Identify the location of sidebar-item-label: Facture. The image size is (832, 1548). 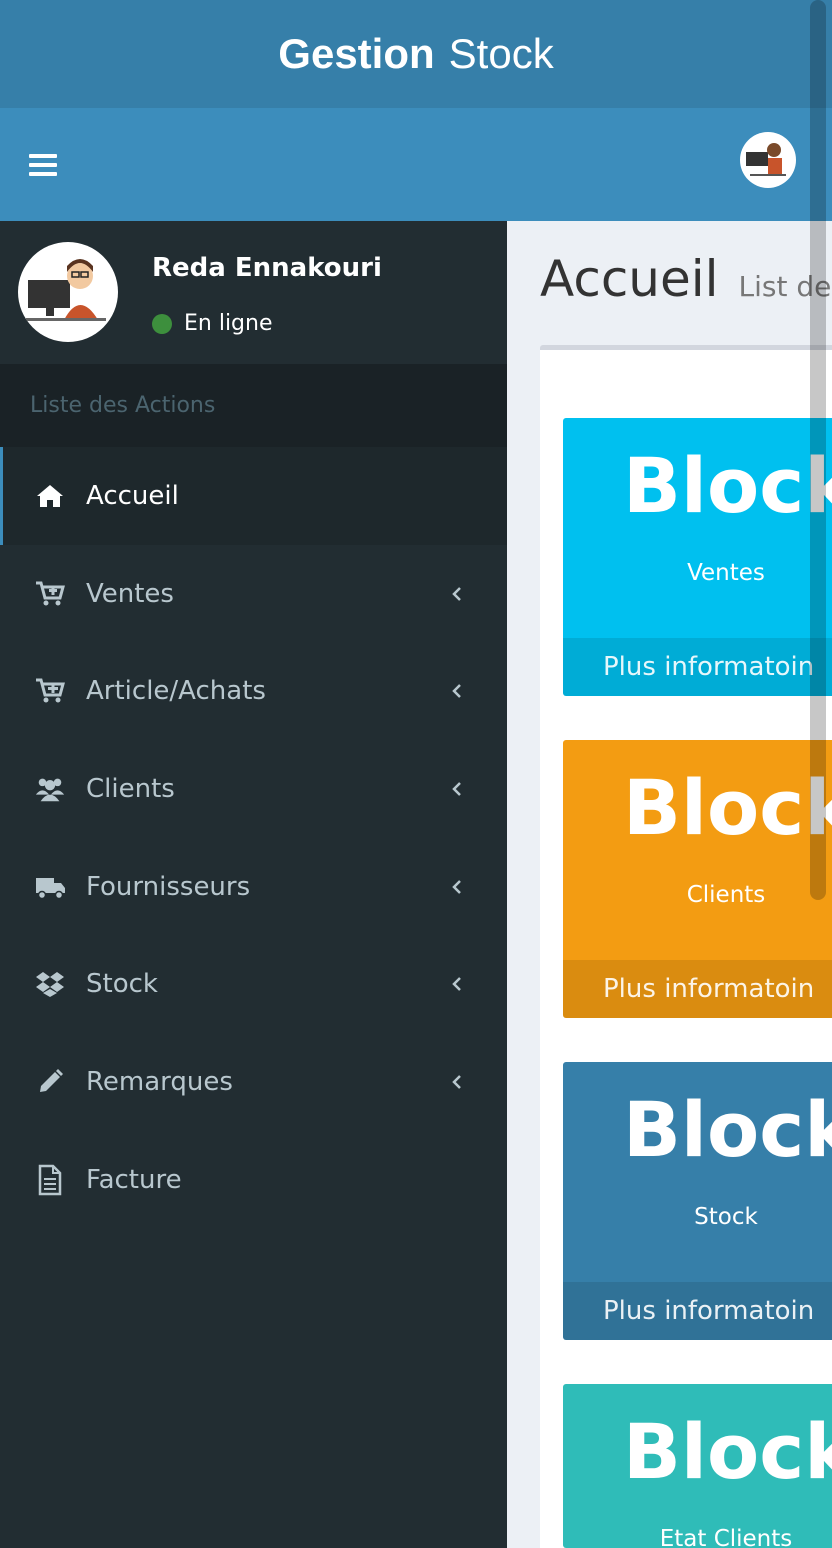
(134, 1179).